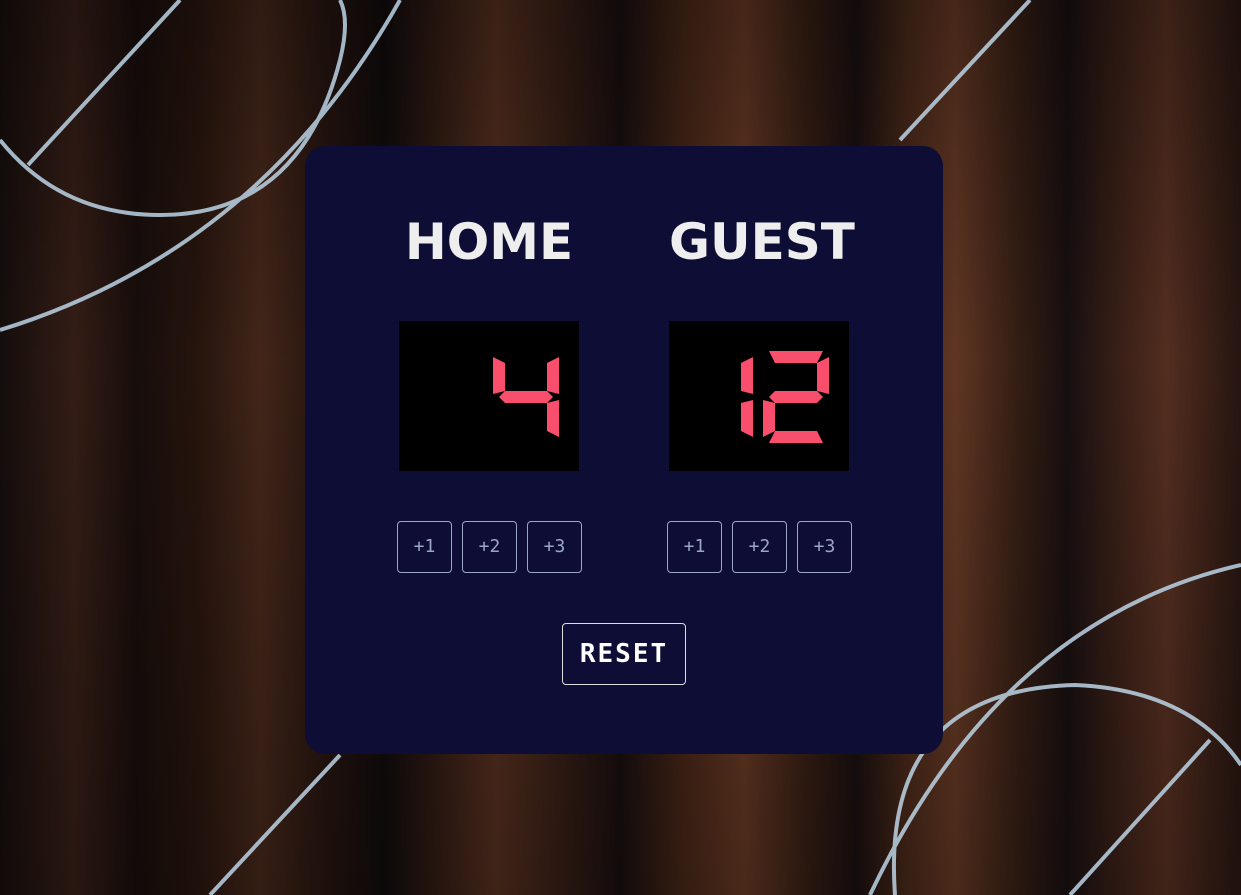  I want to click on home-add-3-button: +3, so click(554, 547).